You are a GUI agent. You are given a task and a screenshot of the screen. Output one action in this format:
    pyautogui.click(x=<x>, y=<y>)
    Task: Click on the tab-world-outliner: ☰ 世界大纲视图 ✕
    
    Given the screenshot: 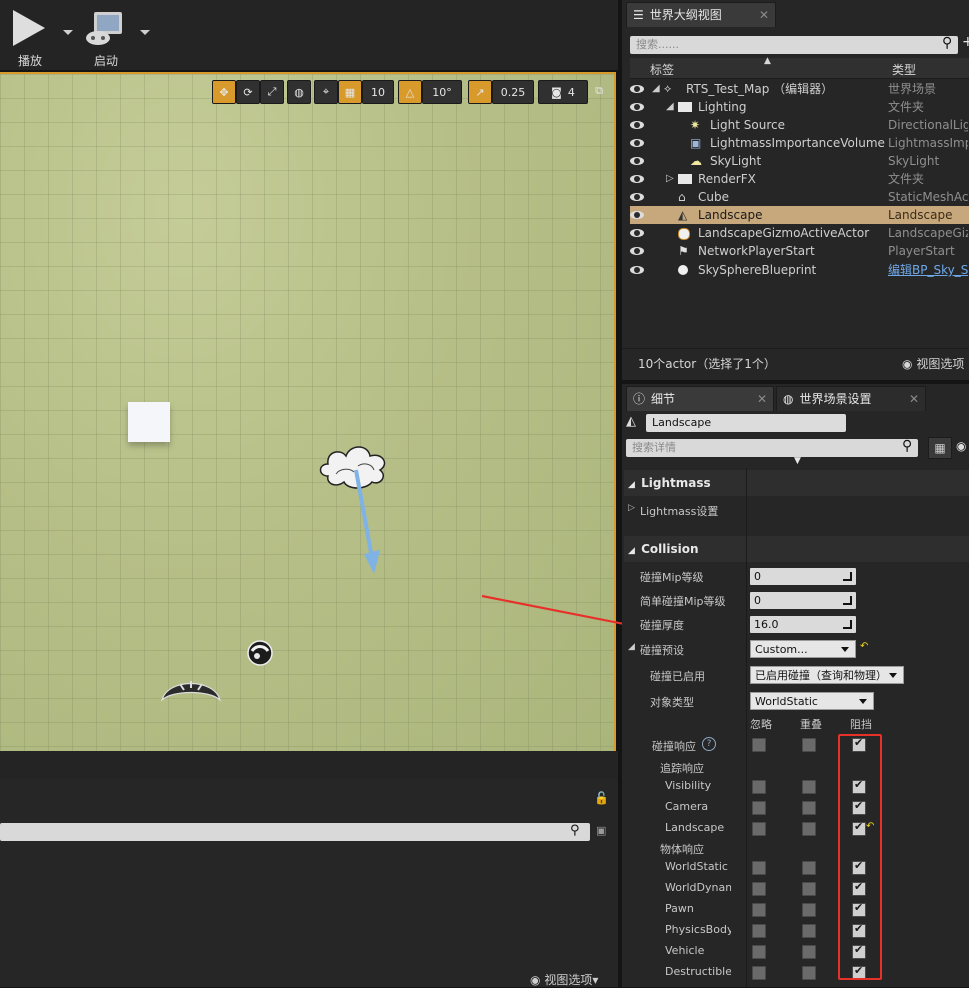 What is the action you would take?
    pyautogui.click(x=701, y=14)
    